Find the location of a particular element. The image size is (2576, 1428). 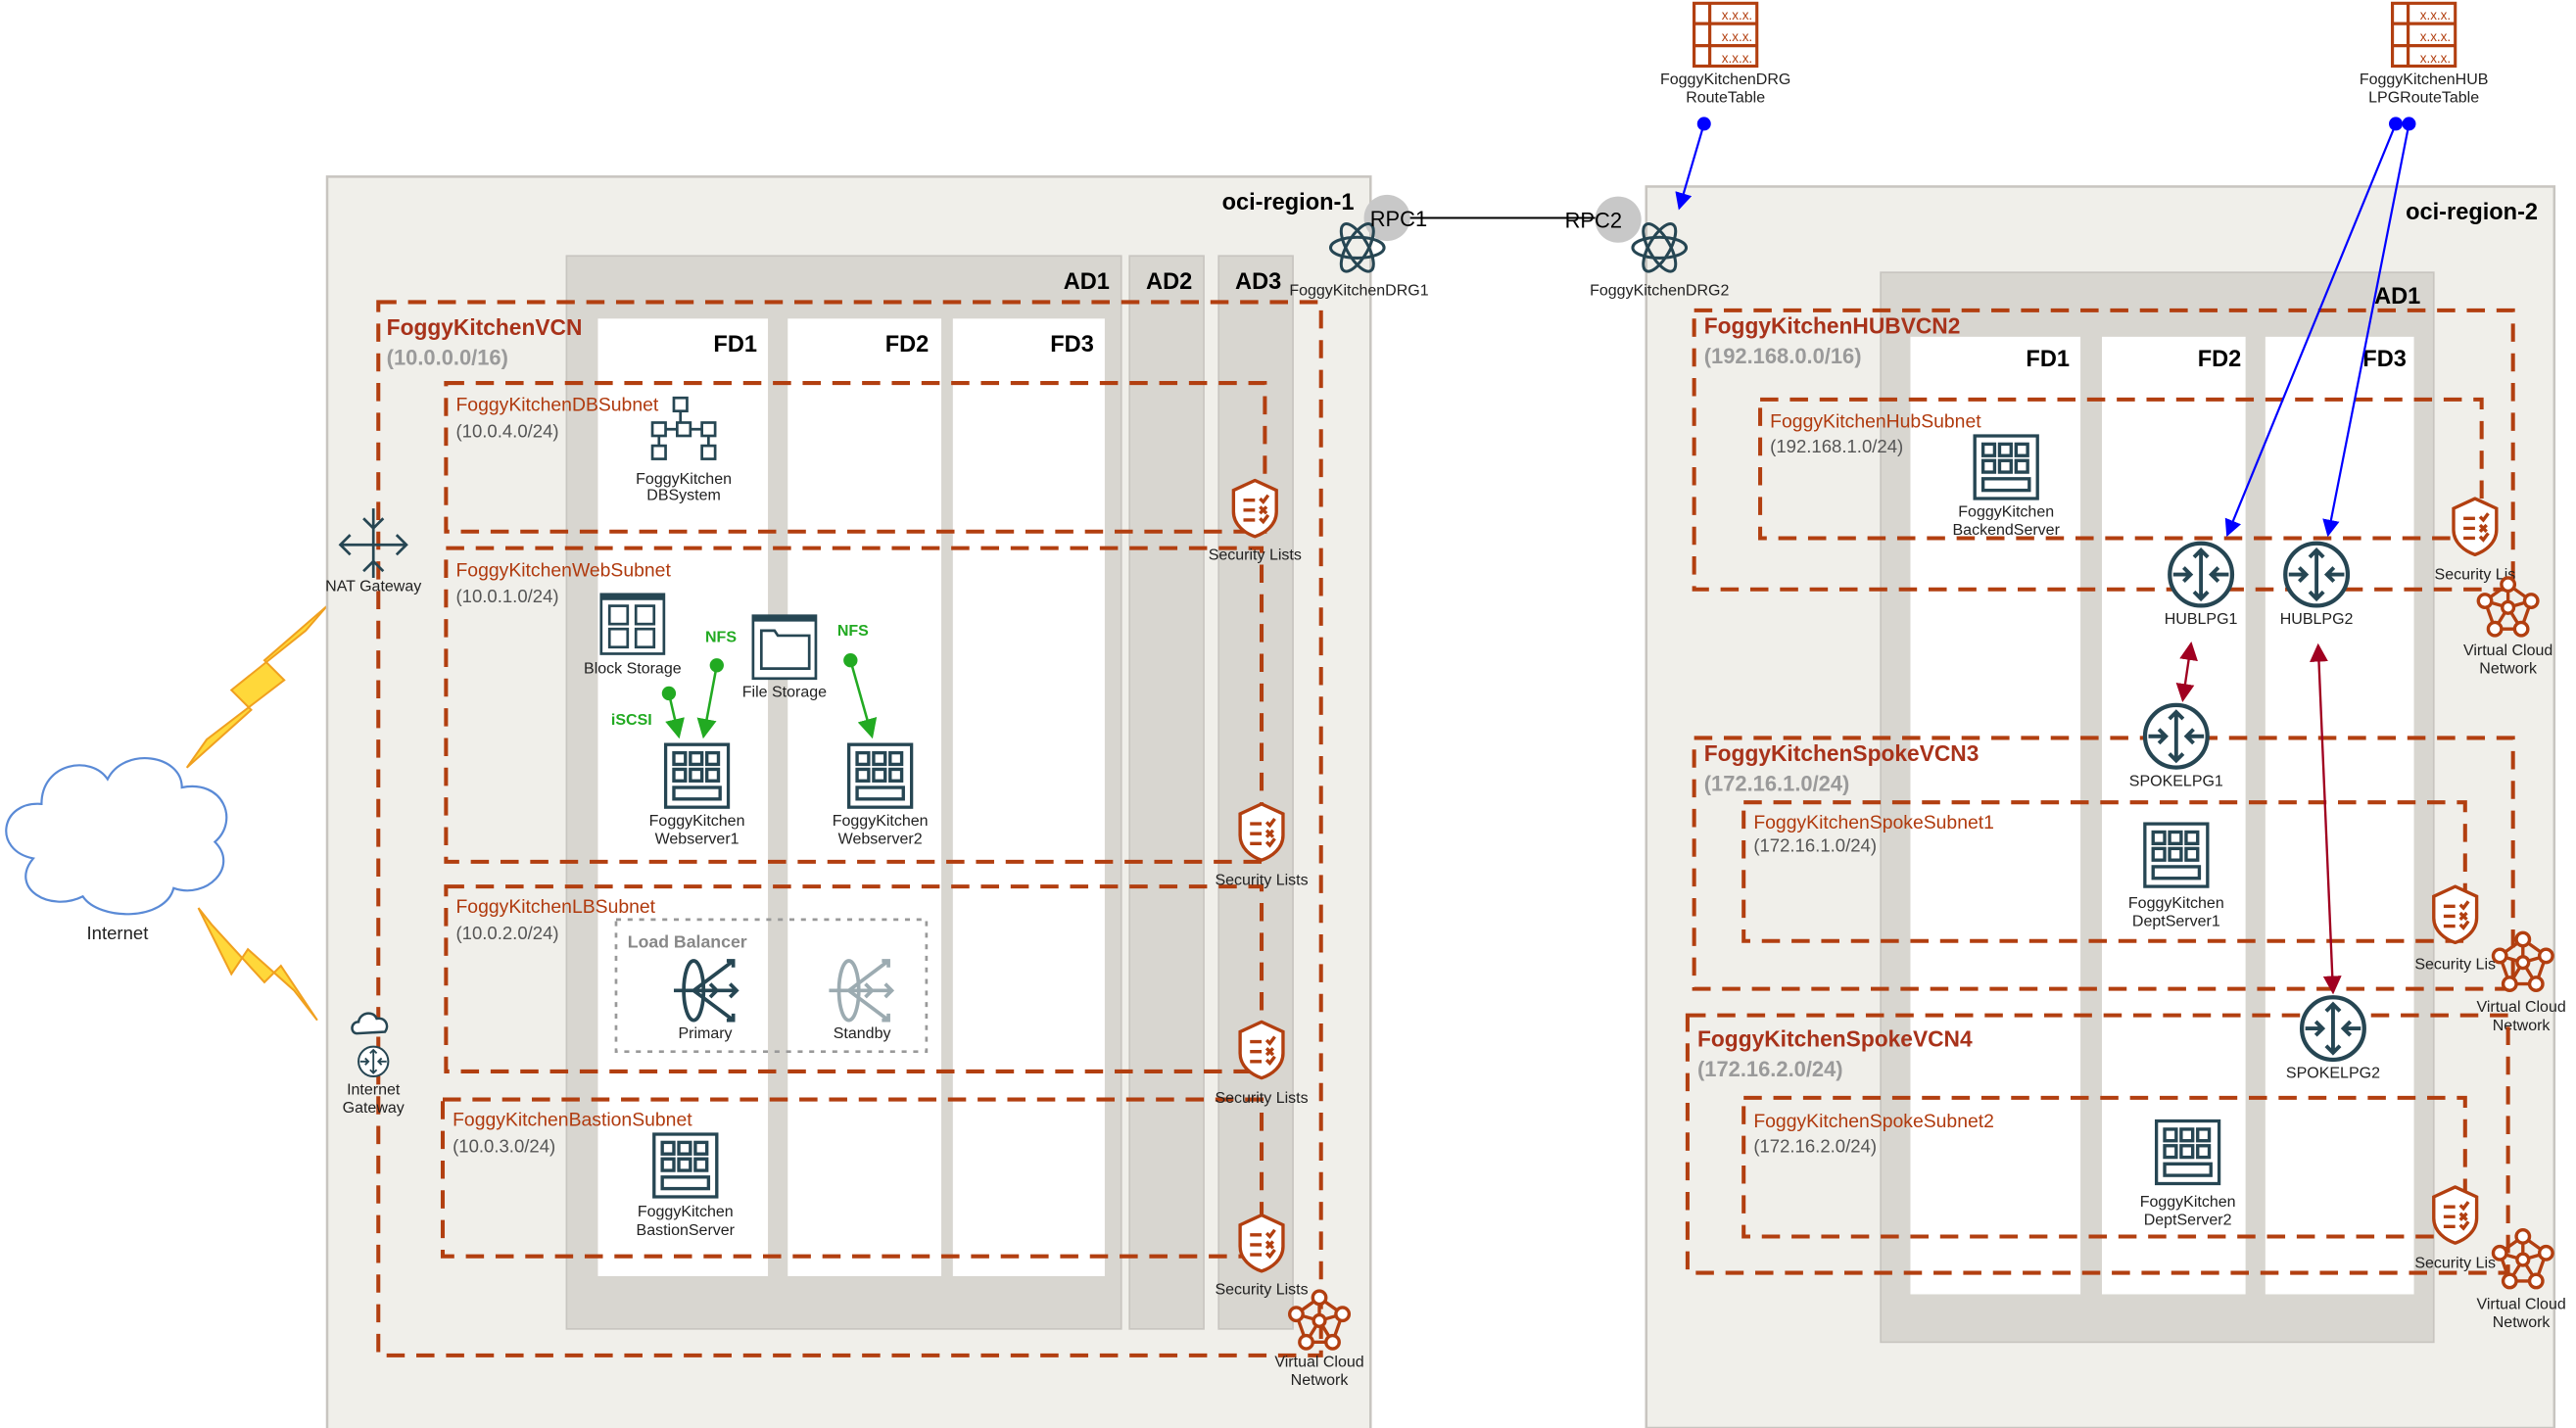

dept-server2-label-1: FoggyKitchen is located at coordinates (2188, 1202).